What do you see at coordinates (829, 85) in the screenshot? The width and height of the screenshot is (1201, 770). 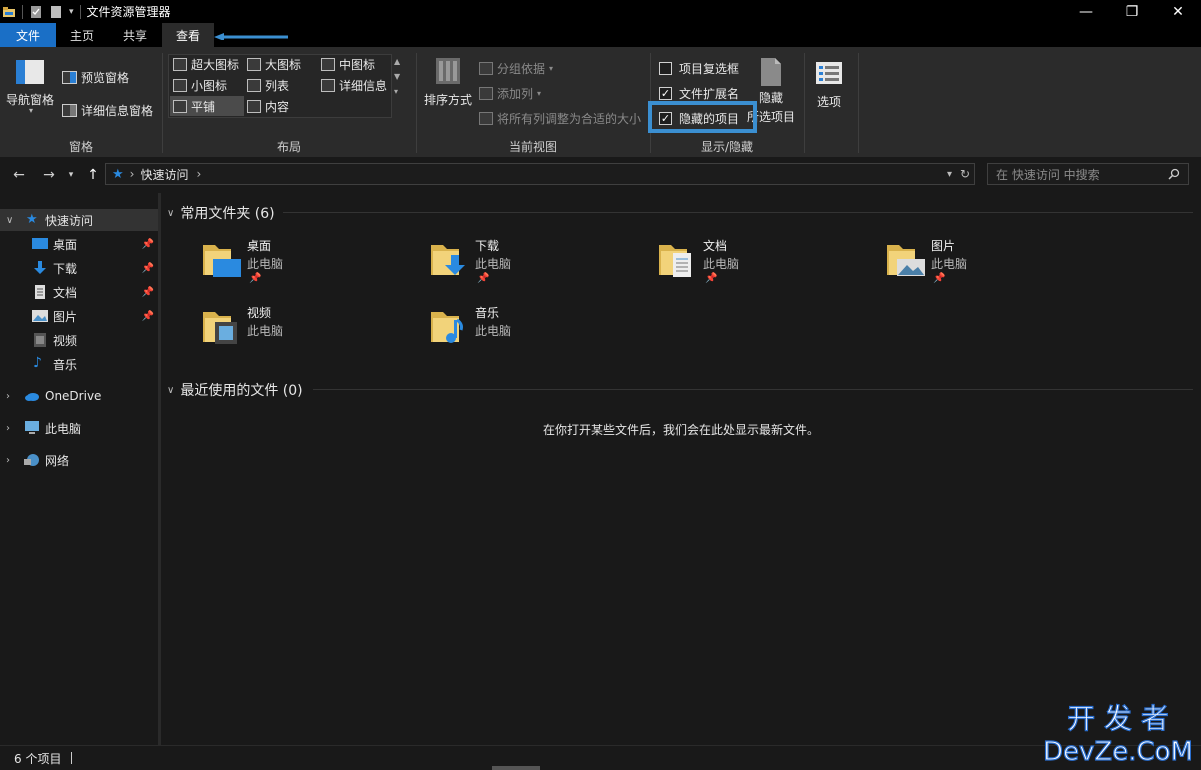 I see `options-button: 选项` at bounding box center [829, 85].